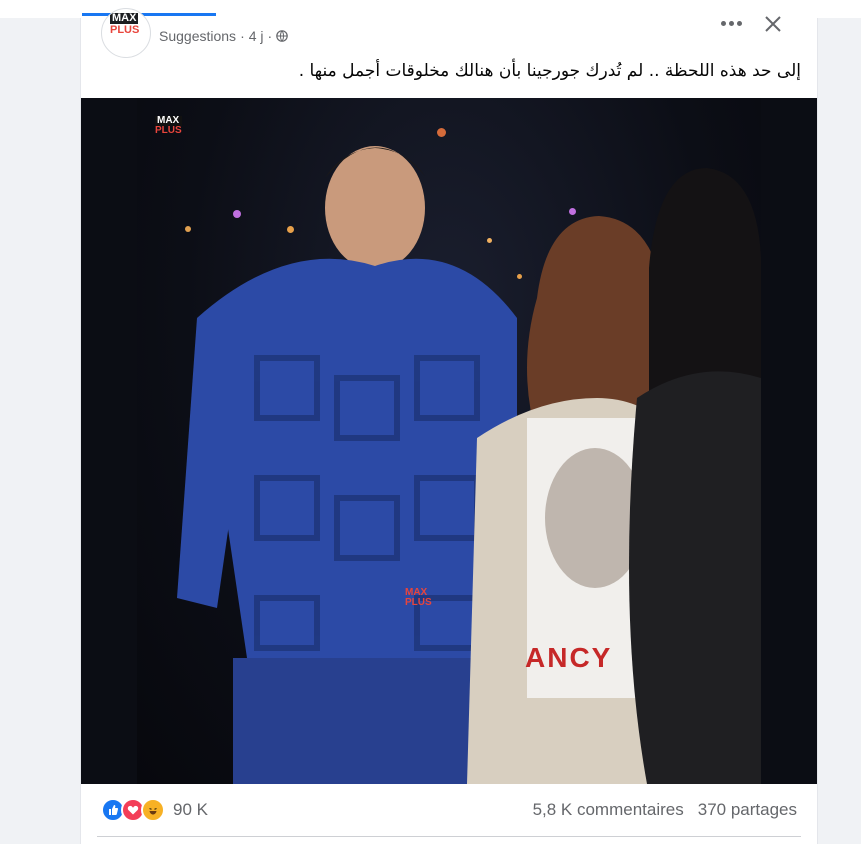 Image resolution: width=861 pixels, height=844 pixels. What do you see at coordinates (773, 24) in the screenshot?
I see `close-icon` at bounding box center [773, 24].